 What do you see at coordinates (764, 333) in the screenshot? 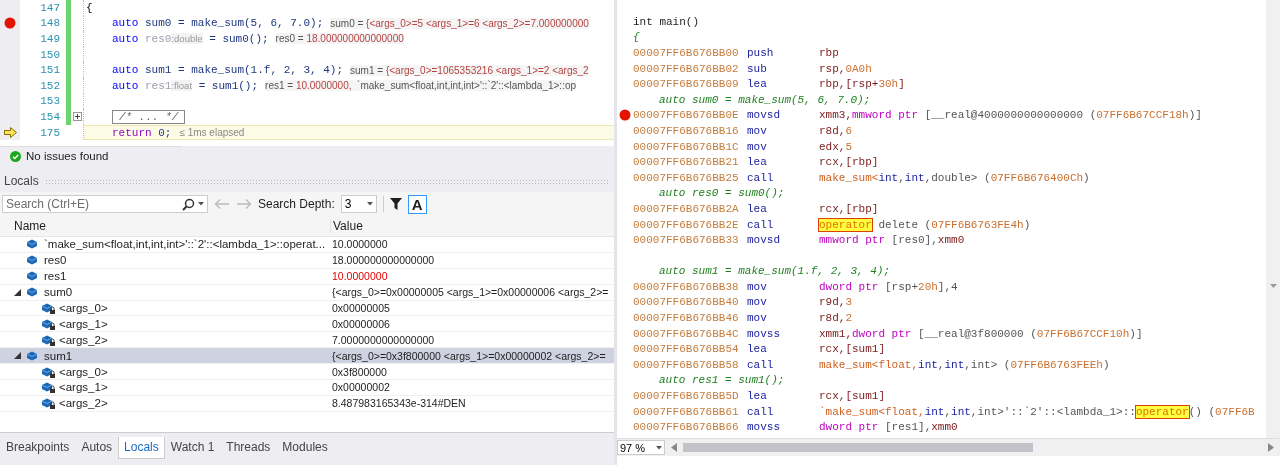
I see `mnemonic: movss` at bounding box center [764, 333].